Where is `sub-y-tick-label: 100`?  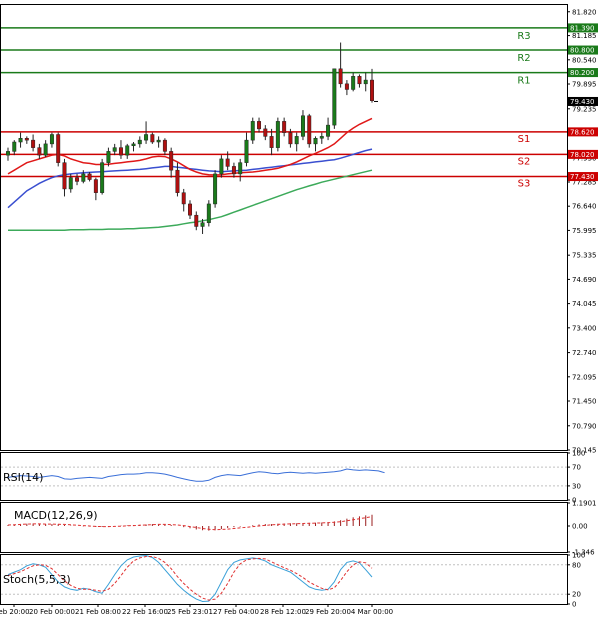
sub-y-tick-label: 100 is located at coordinates (578, 556).